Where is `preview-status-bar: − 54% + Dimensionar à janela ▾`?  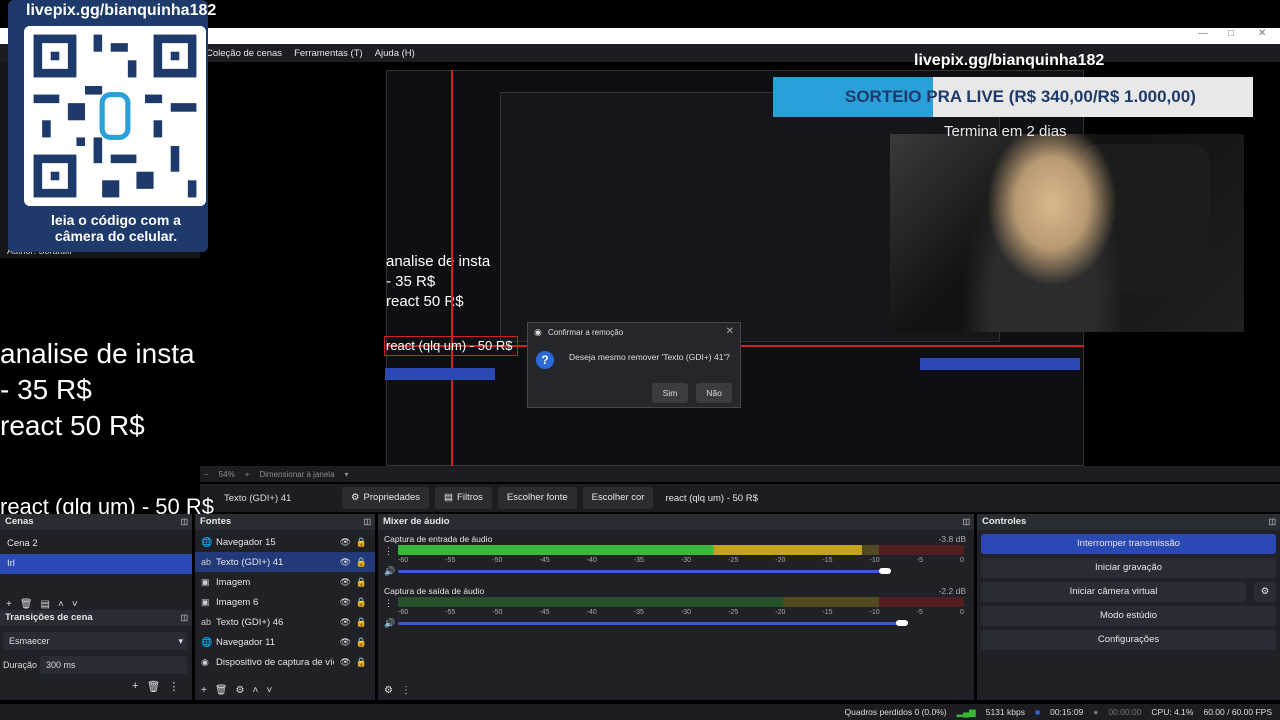 preview-status-bar: − 54% + Dimensionar à janela ▾ is located at coordinates (740, 474).